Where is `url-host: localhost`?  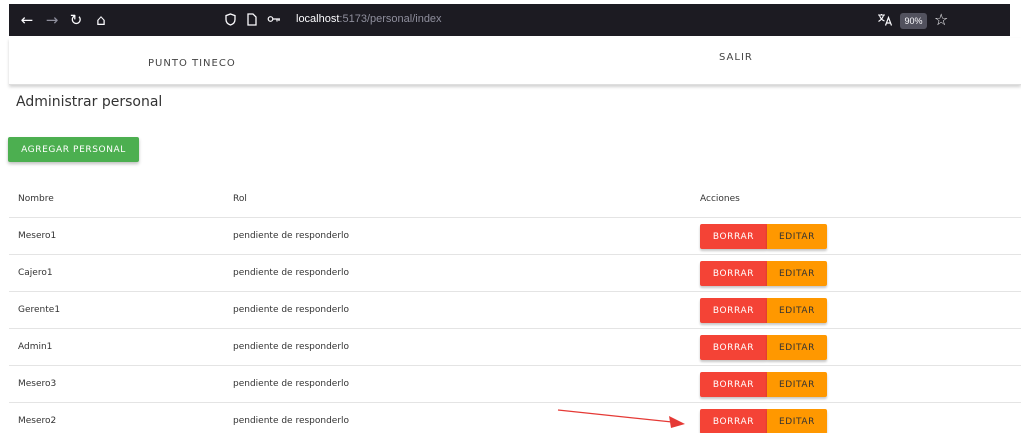
url-host: localhost is located at coordinates (318, 19).